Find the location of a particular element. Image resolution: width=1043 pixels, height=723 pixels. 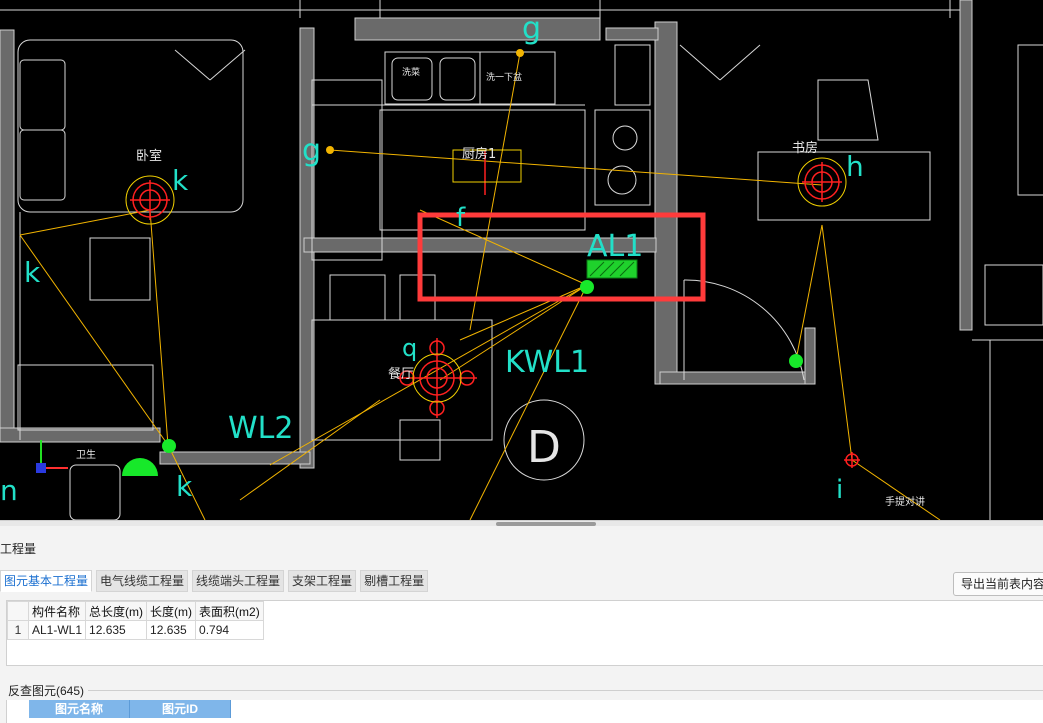

circuit-label-k3: k is located at coordinates (184, 486).